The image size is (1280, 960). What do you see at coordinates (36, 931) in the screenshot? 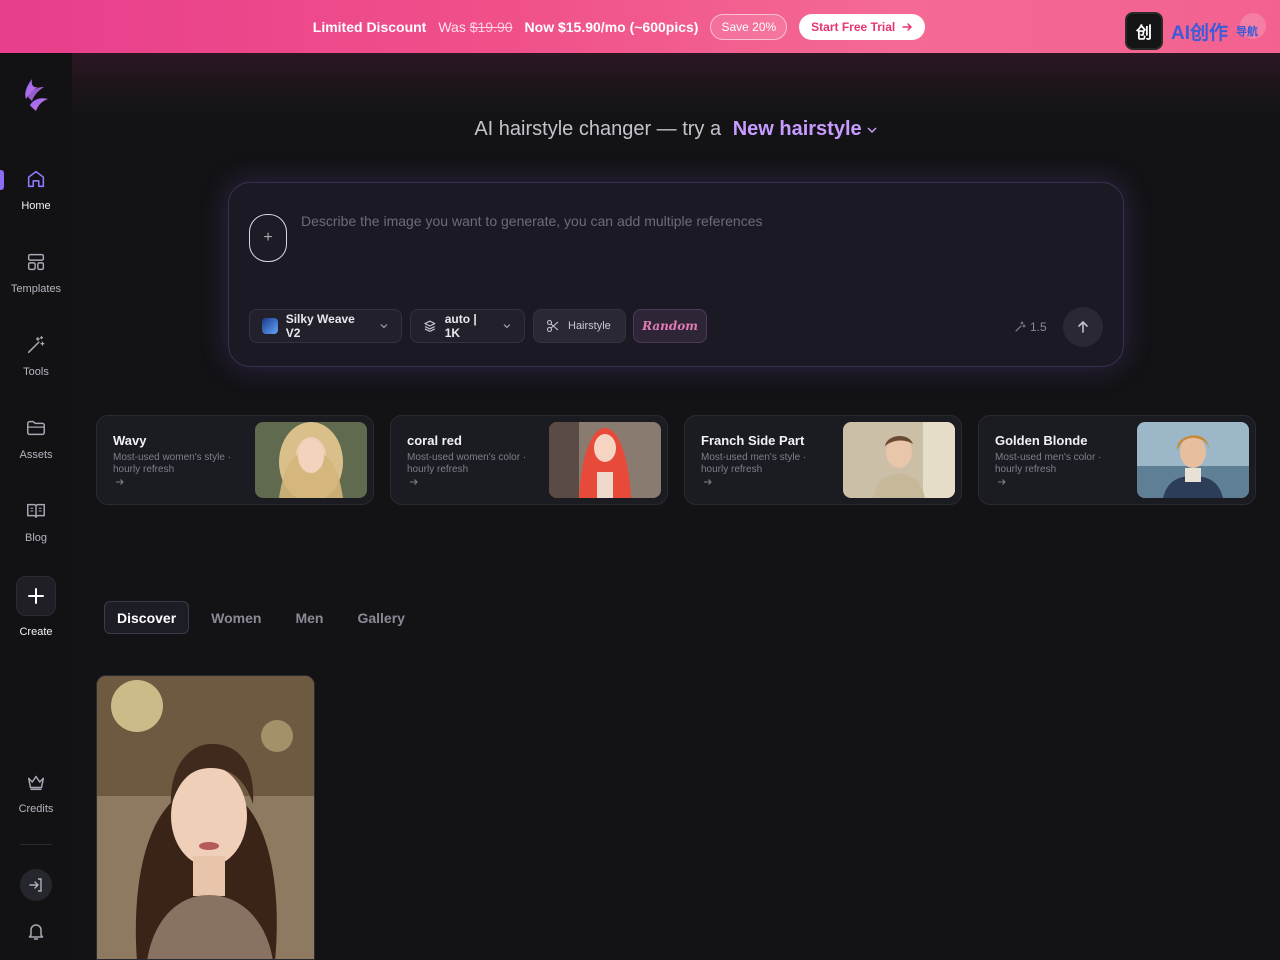
I see `notification-bell-icon` at bounding box center [36, 931].